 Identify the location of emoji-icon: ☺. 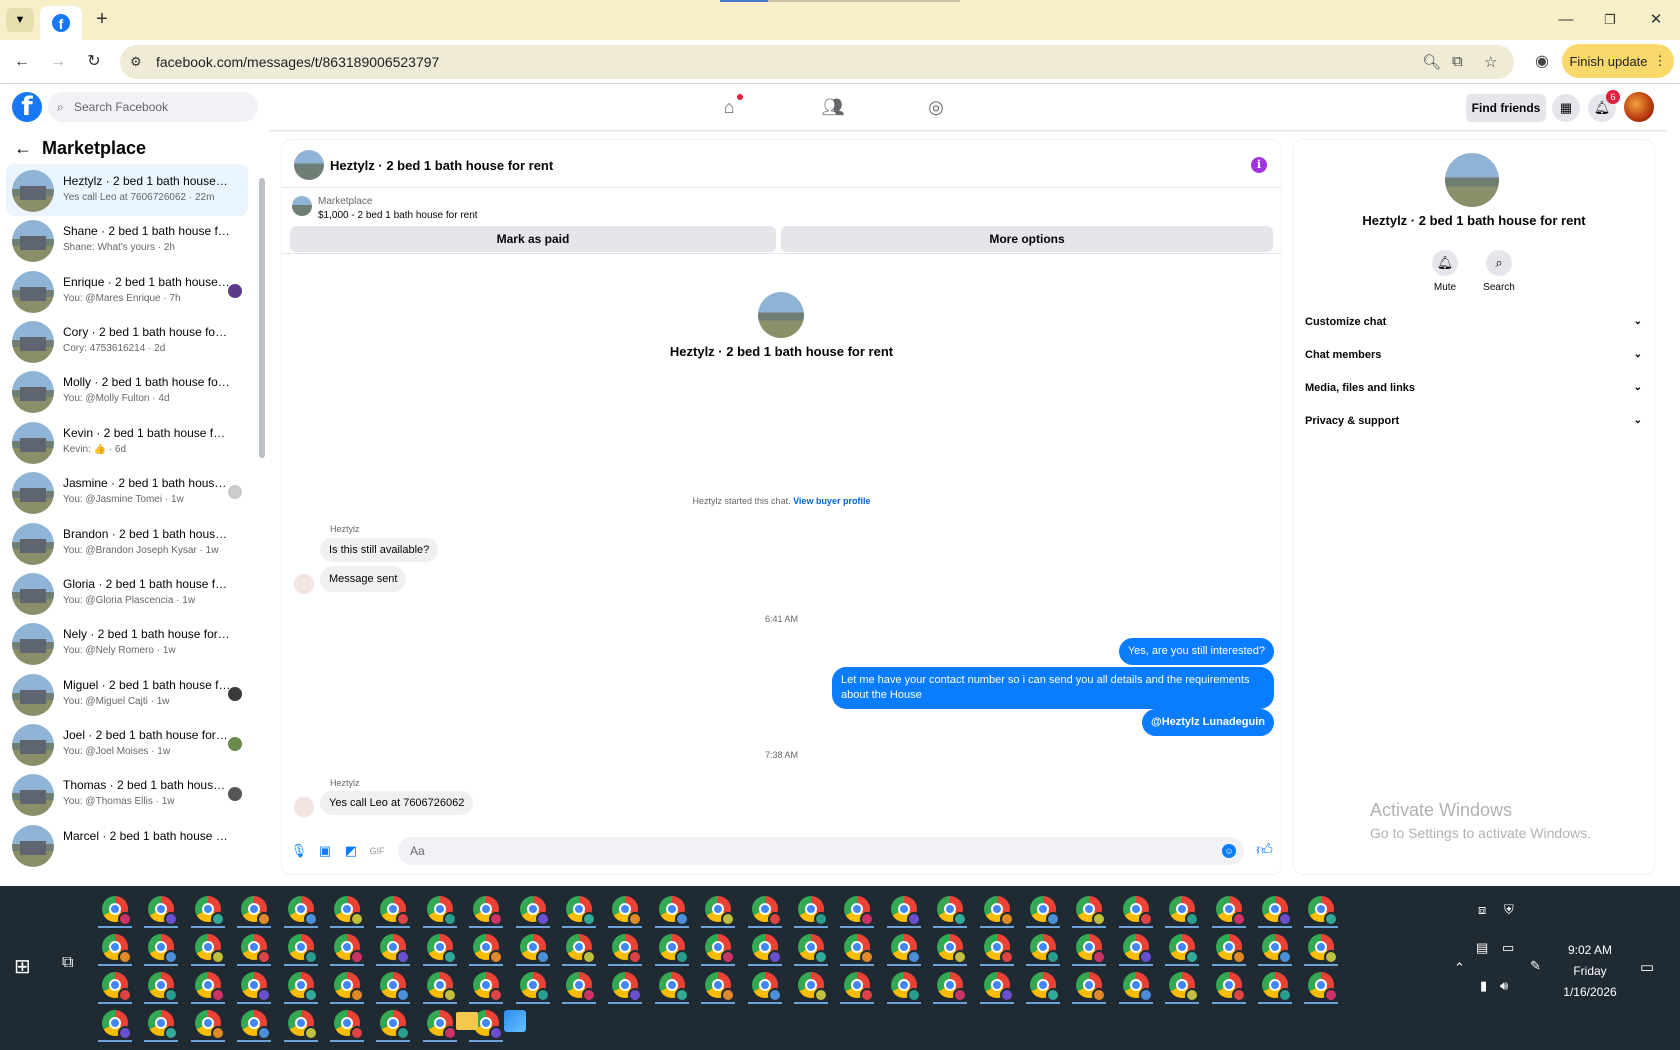
(1229, 851).